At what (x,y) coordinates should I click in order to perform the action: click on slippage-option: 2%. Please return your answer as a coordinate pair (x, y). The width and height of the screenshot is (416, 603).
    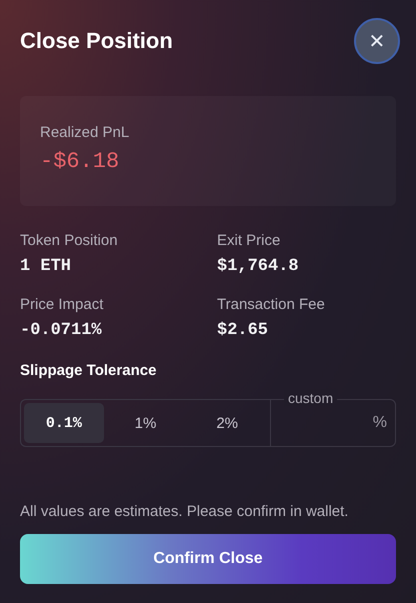
    Looking at the image, I should click on (227, 423).